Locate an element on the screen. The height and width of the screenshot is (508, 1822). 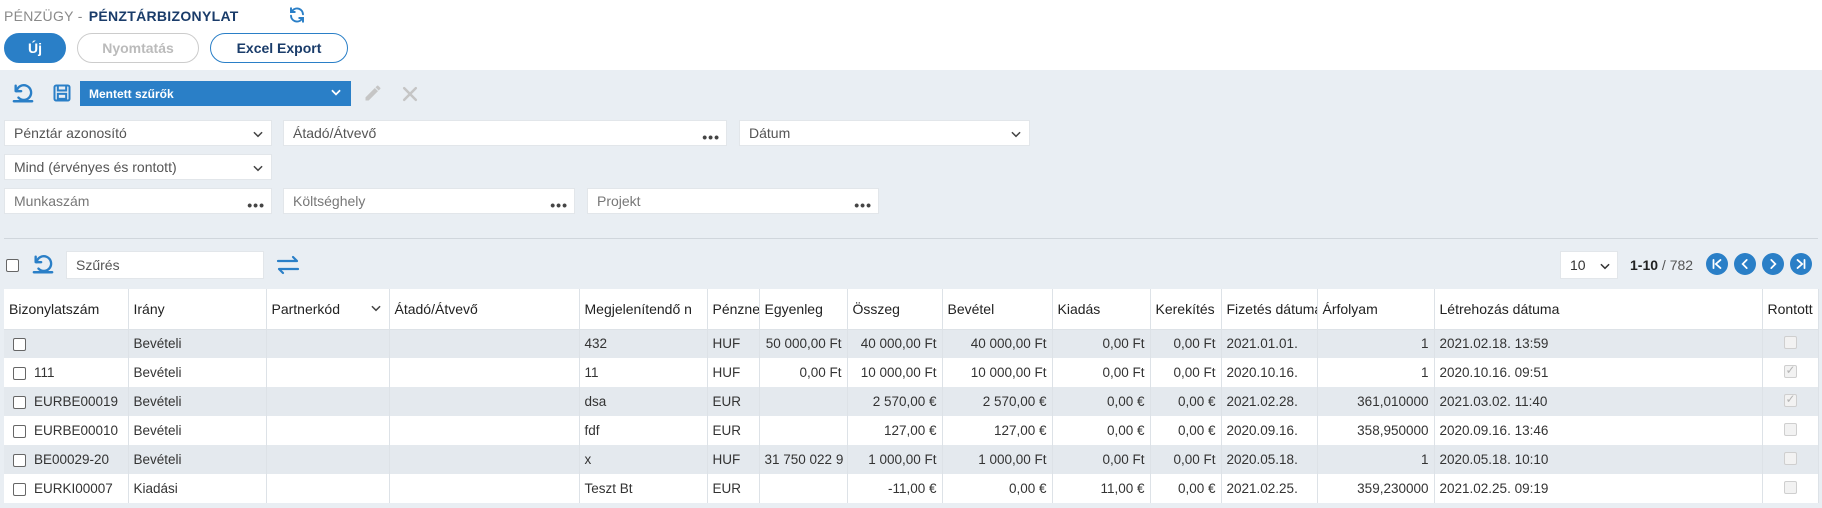
created-cell: 2021.02.25. 09:19 is located at coordinates (1598, 488).